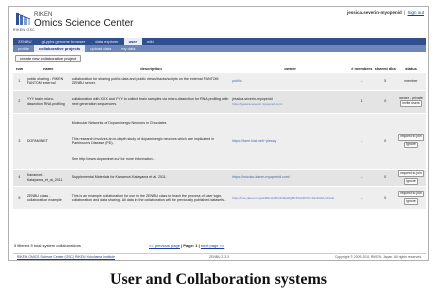  Describe the element at coordinates (19, 68) in the screenshot. I see `col-header-row: row` at that location.